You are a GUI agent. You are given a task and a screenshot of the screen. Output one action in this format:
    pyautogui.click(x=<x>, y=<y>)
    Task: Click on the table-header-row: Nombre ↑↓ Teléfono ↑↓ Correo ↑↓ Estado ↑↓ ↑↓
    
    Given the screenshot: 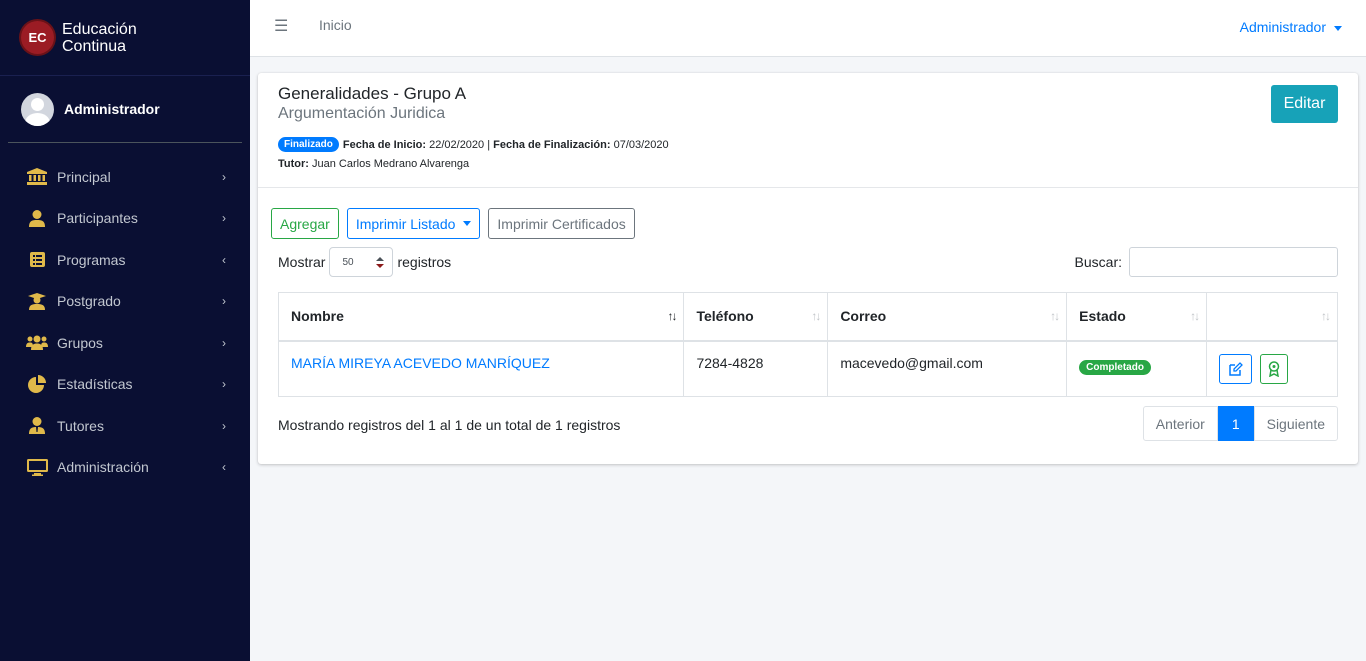 What is the action you would take?
    pyautogui.click(x=807, y=317)
    